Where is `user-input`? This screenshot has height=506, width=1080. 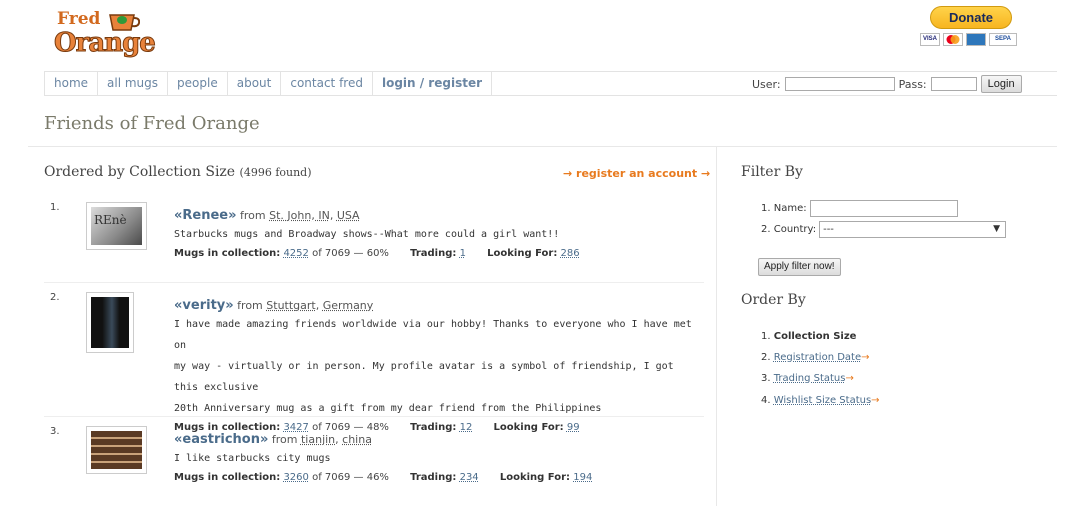
user-input is located at coordinates (839, 84).